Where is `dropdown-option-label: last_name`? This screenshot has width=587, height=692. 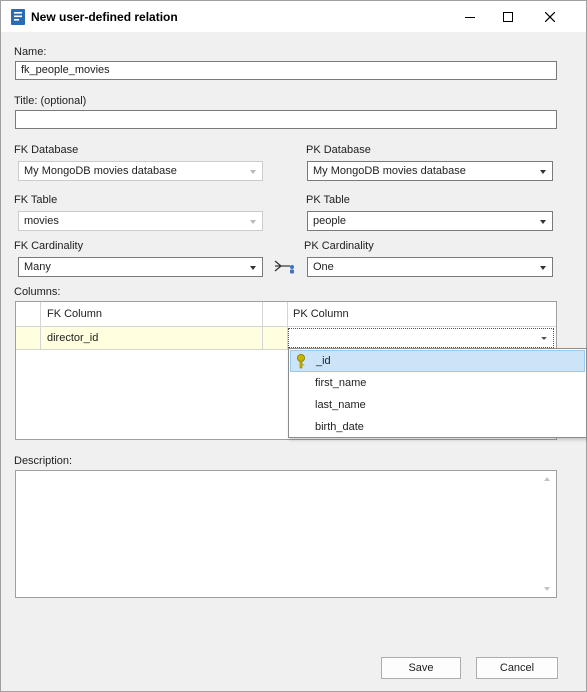 dropdown-option-label: last_name is located at coordinates (340, 405).